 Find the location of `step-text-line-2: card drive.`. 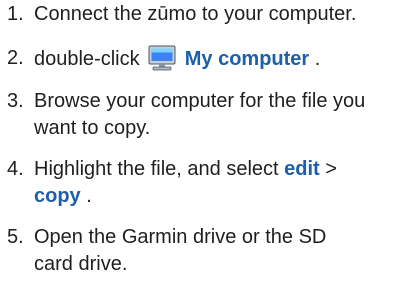

step-text-line-2: card drive. is located at coordinates (81, 264).